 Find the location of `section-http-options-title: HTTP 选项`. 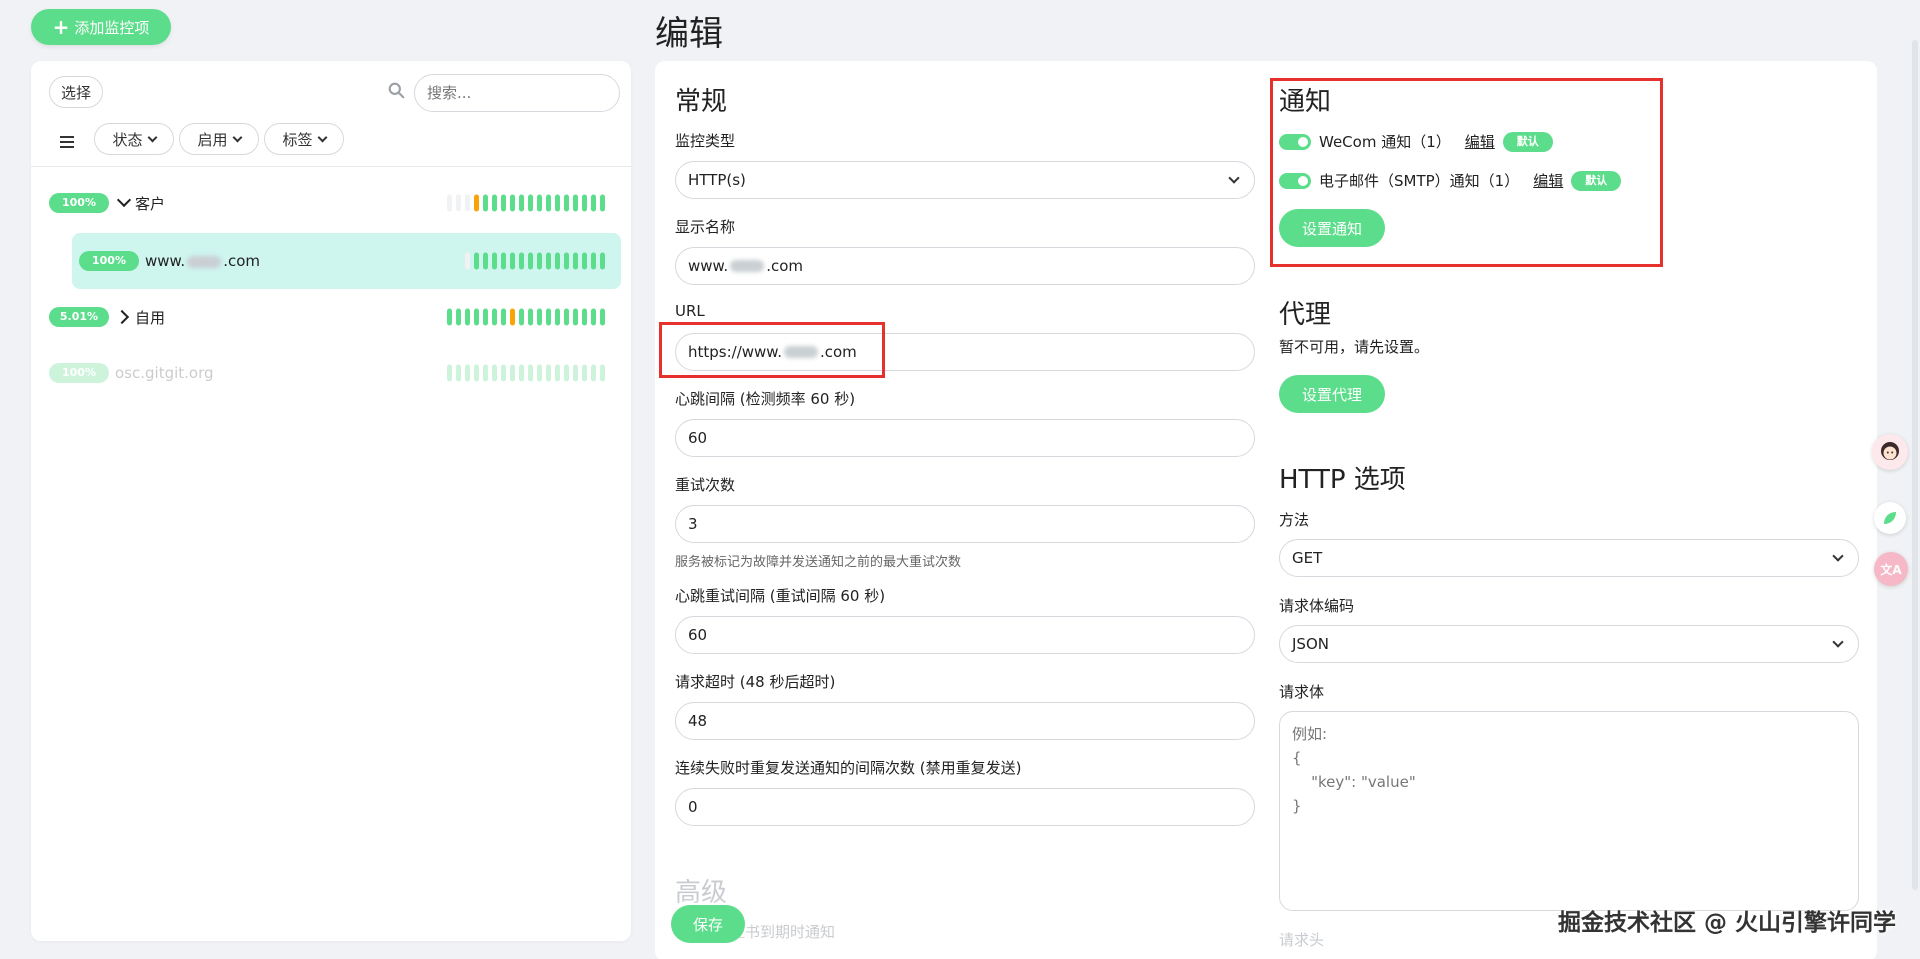

section-http-options-title: HTTP 选项 is located at coordinates (1342, 480).